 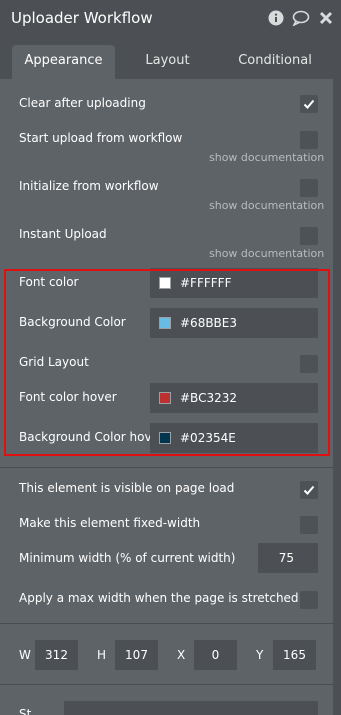 I want to click on fixed-width-checkbox, so click(x=309, y=525).